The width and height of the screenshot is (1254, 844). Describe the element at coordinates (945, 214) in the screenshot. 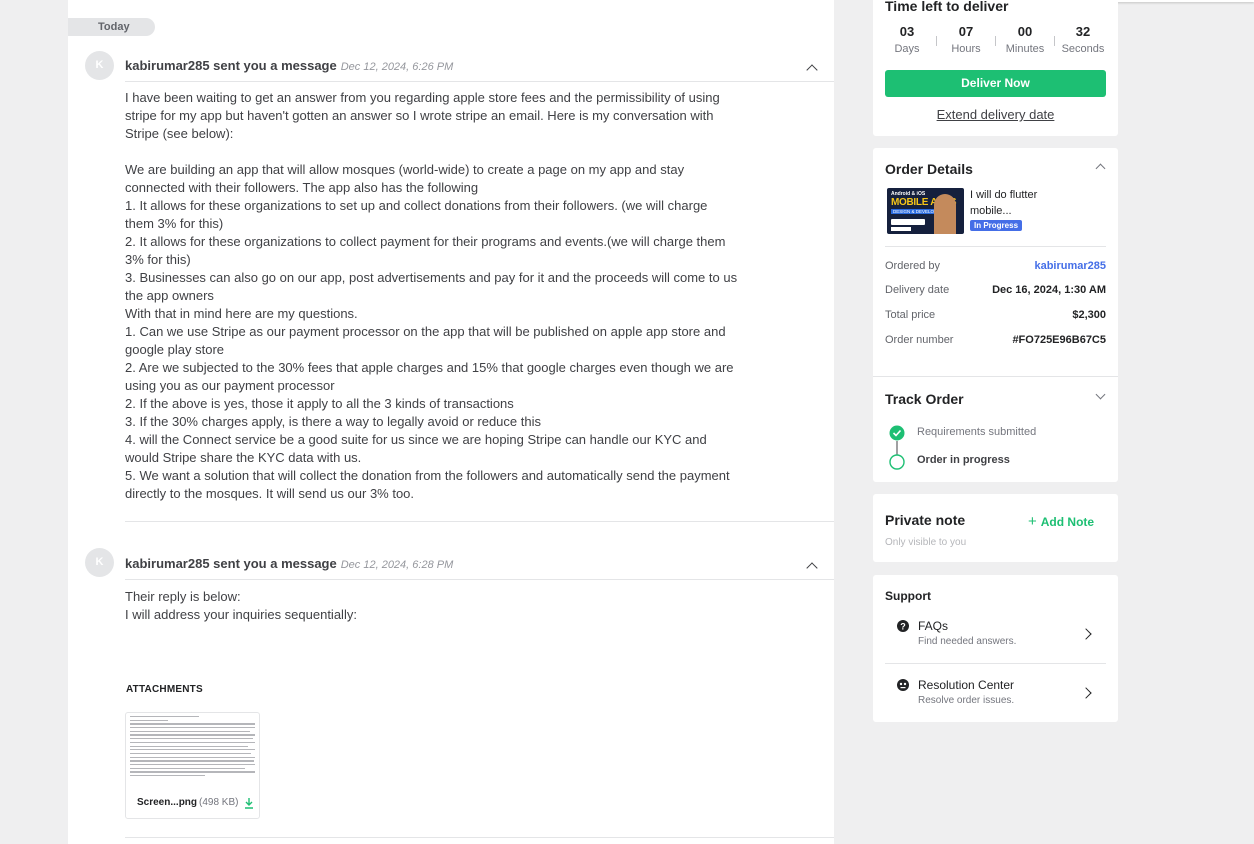

I see `person-image` at that location.